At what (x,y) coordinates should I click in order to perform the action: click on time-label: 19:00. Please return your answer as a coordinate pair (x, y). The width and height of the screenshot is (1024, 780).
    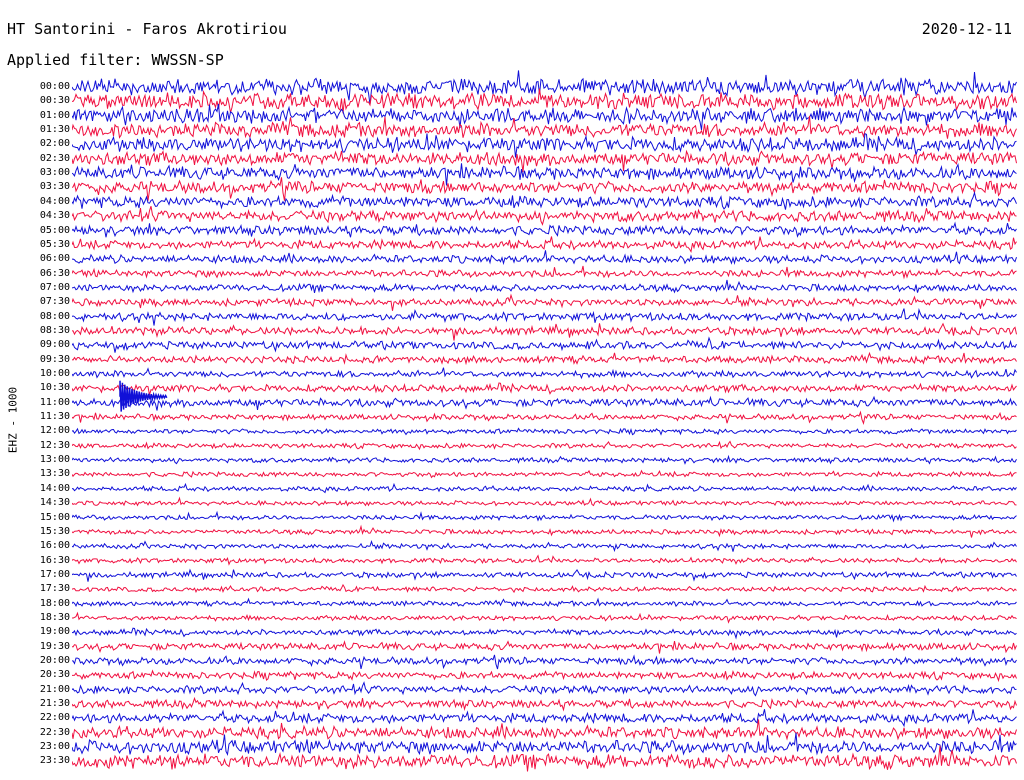
    Looking at the image, I should click on (54, 632).